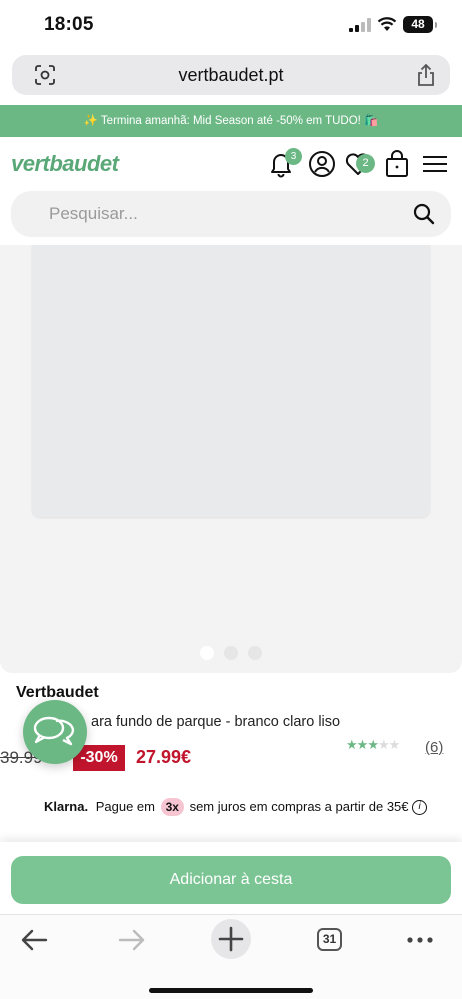 The width and height of the screenshot is (462, 999). What do you see at coordinates (132, 940) in the screenshot?
I see `forward-arrow-icon` at bounding box center [132, 940].